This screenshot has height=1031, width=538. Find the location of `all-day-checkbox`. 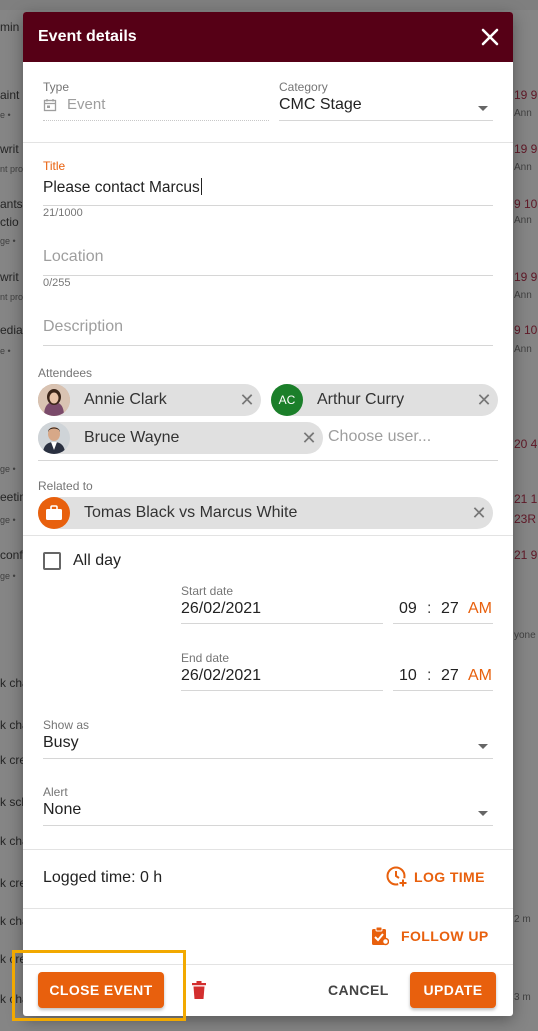

all-day-checkbox is located at coordinates (52, 561).